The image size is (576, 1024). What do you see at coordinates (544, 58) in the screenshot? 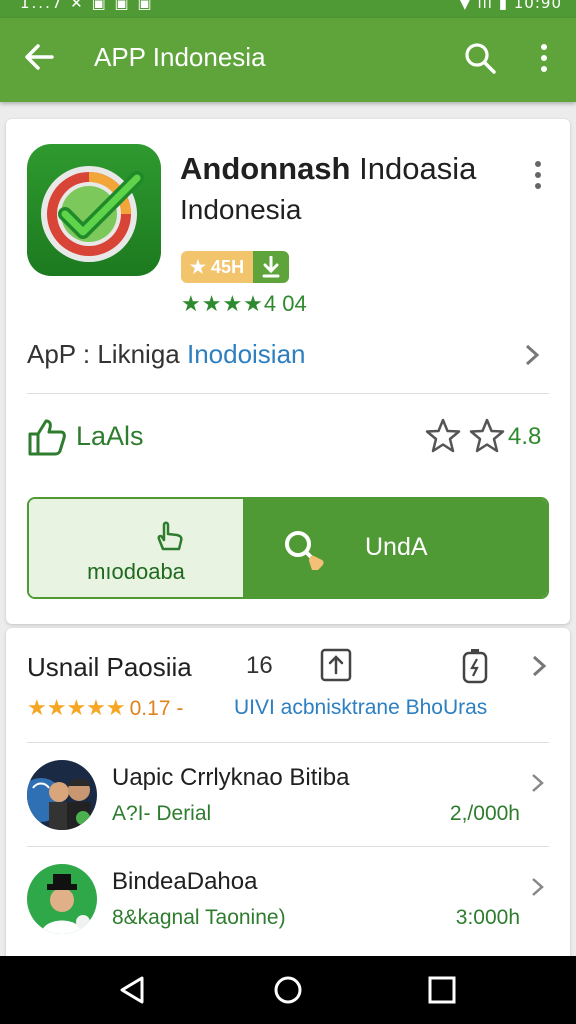
I see `more-vert-icon` at bounding box center [544, 58].